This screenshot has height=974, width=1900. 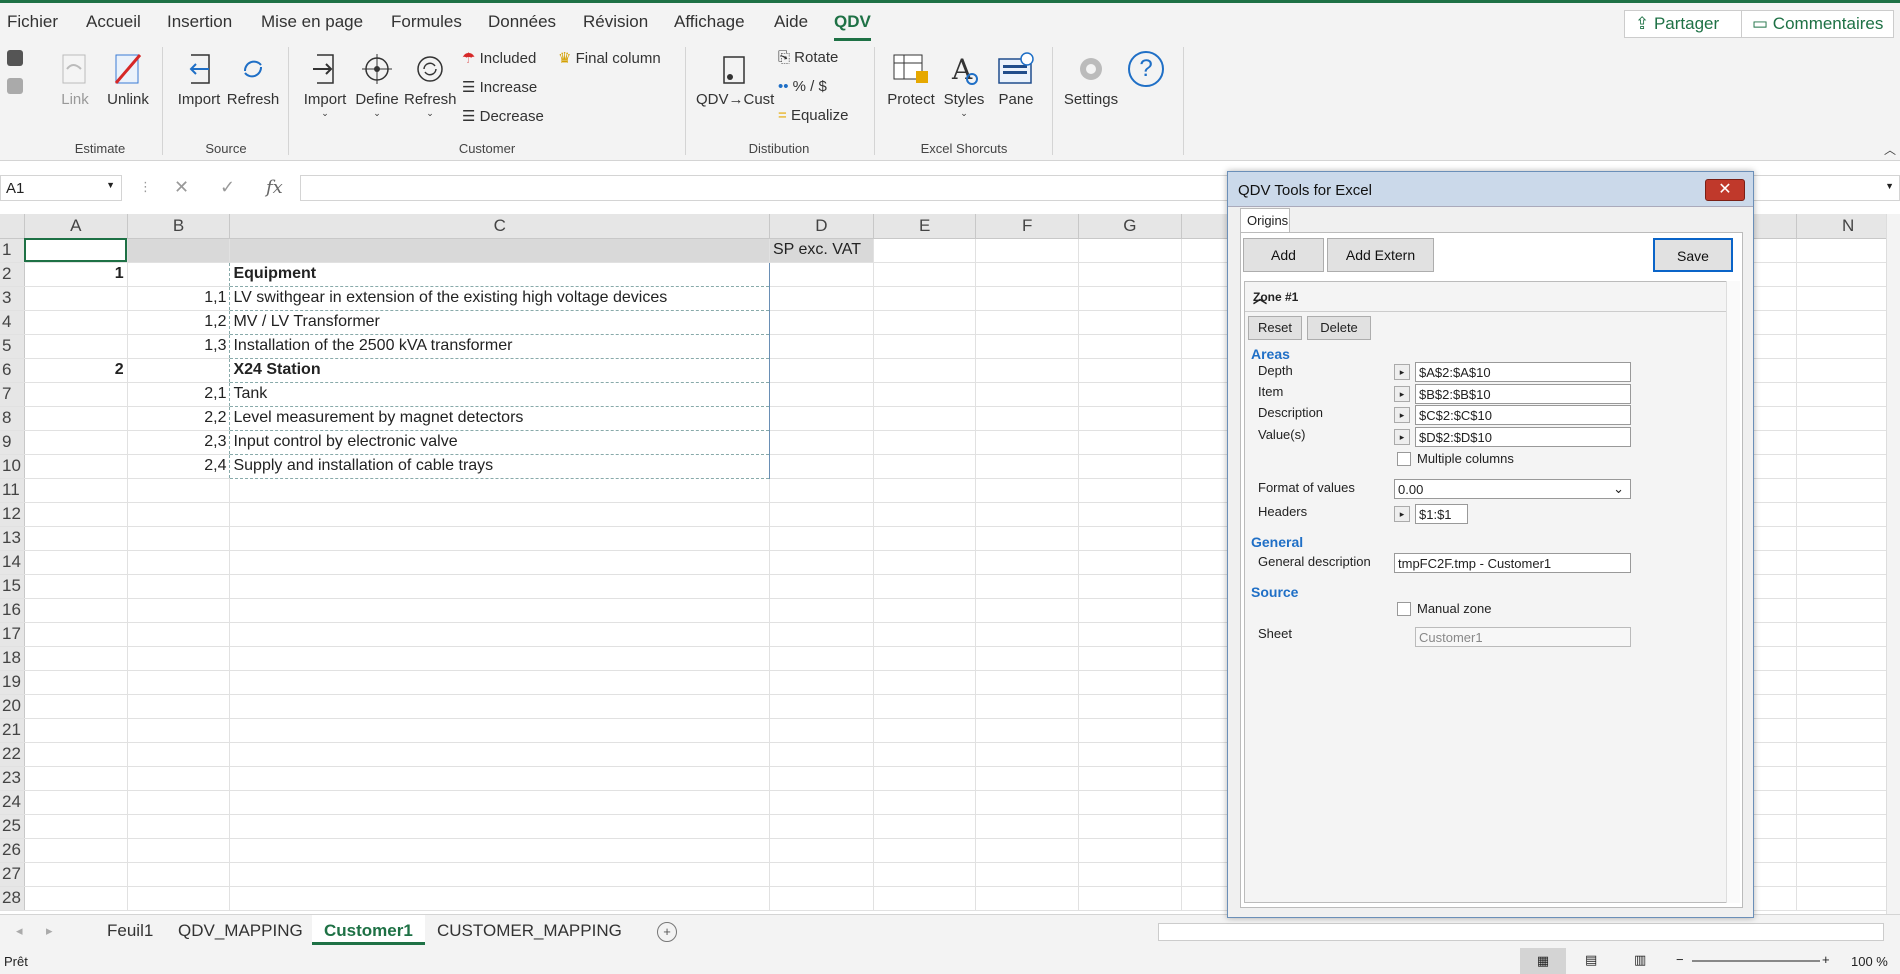 What do you see at coordinates (1817, 24) in the screenshot?
I see `comments-button: ▭ Commentaires` at bounding box center [1817, 24].